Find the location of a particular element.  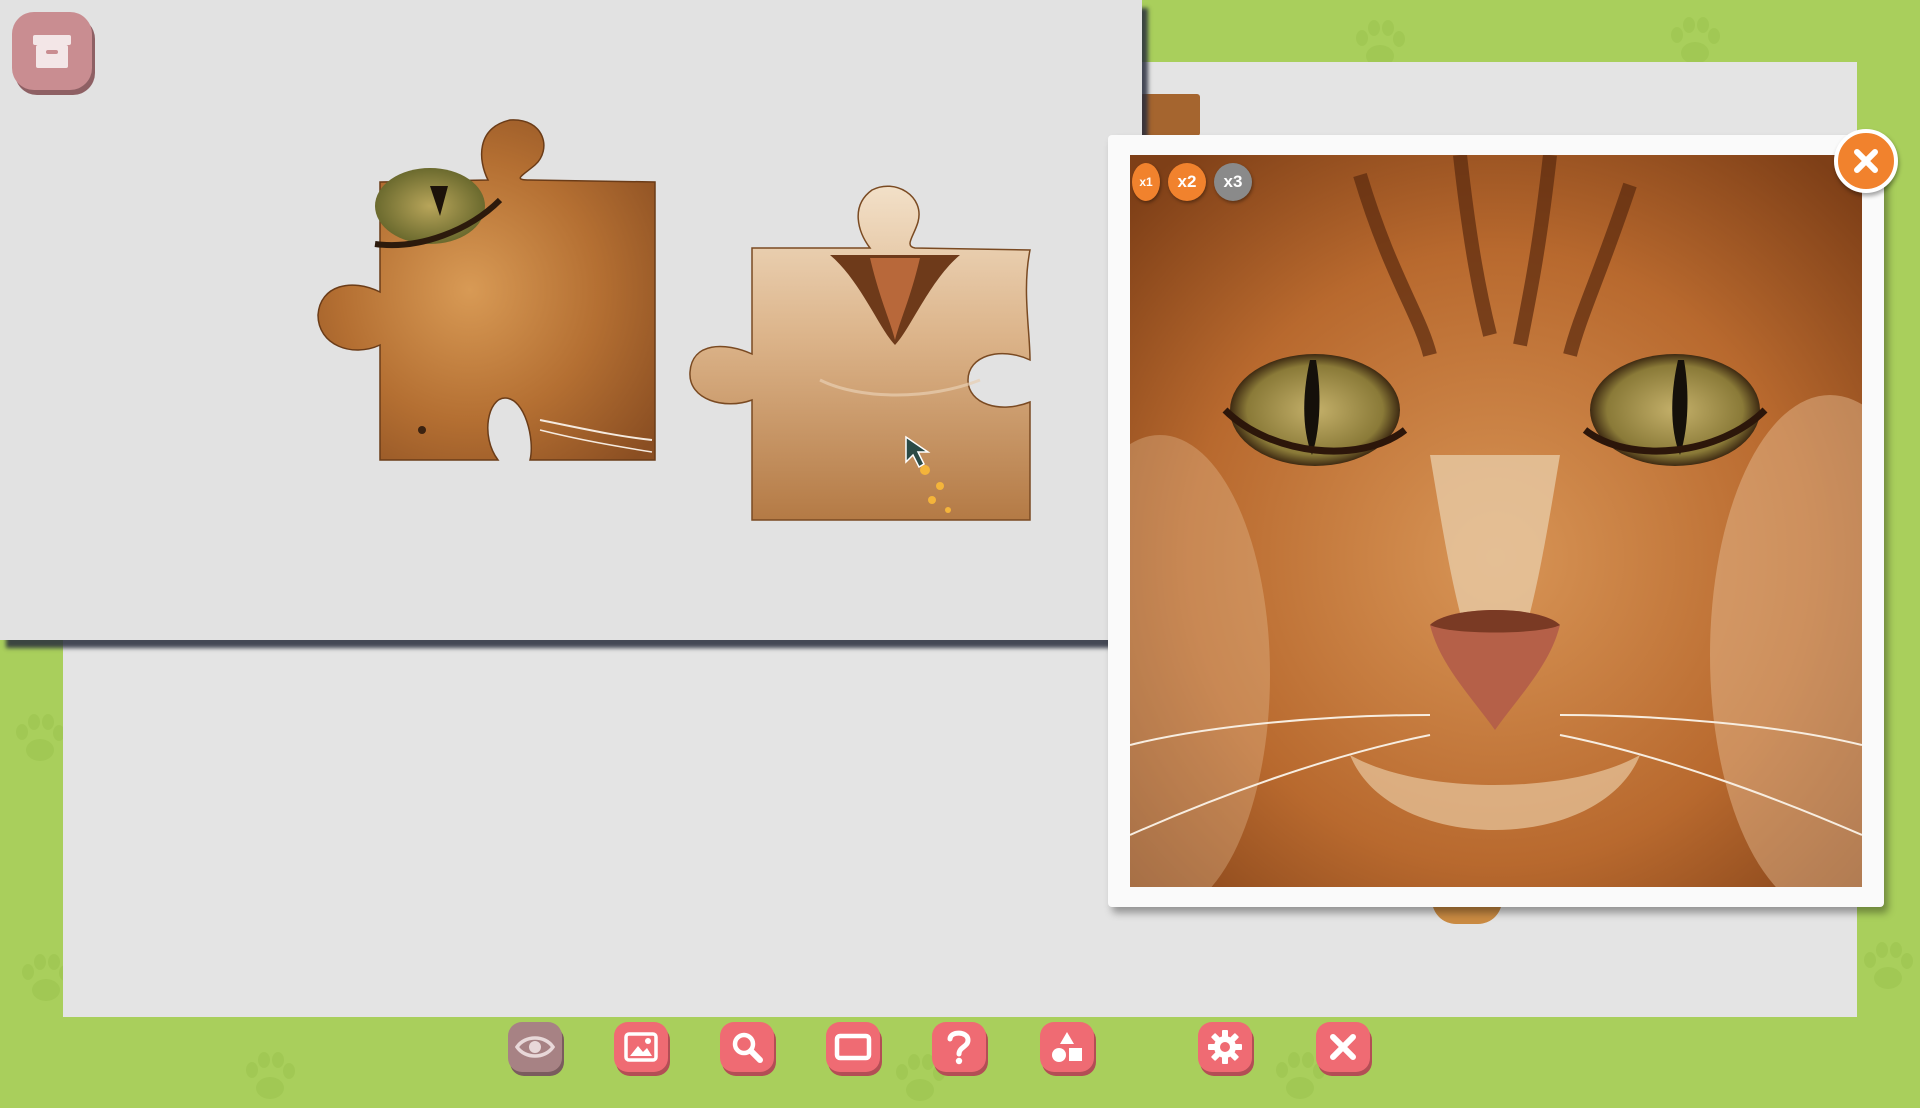

settings-button is located at coordinates (1225, 1047).